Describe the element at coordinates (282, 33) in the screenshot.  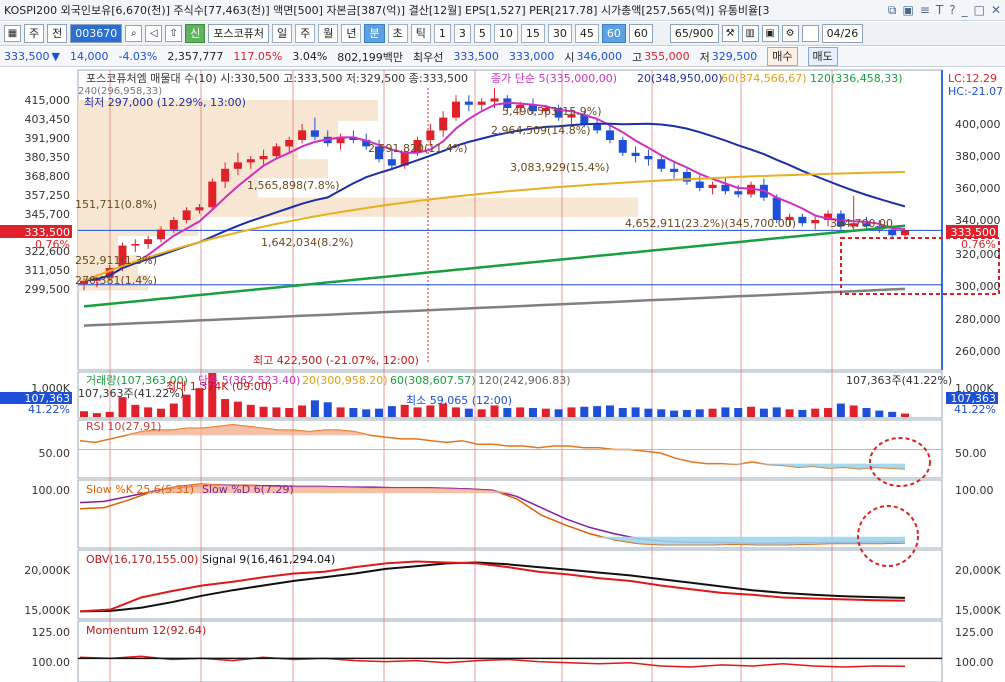
I see `period-day: 일` at that location.